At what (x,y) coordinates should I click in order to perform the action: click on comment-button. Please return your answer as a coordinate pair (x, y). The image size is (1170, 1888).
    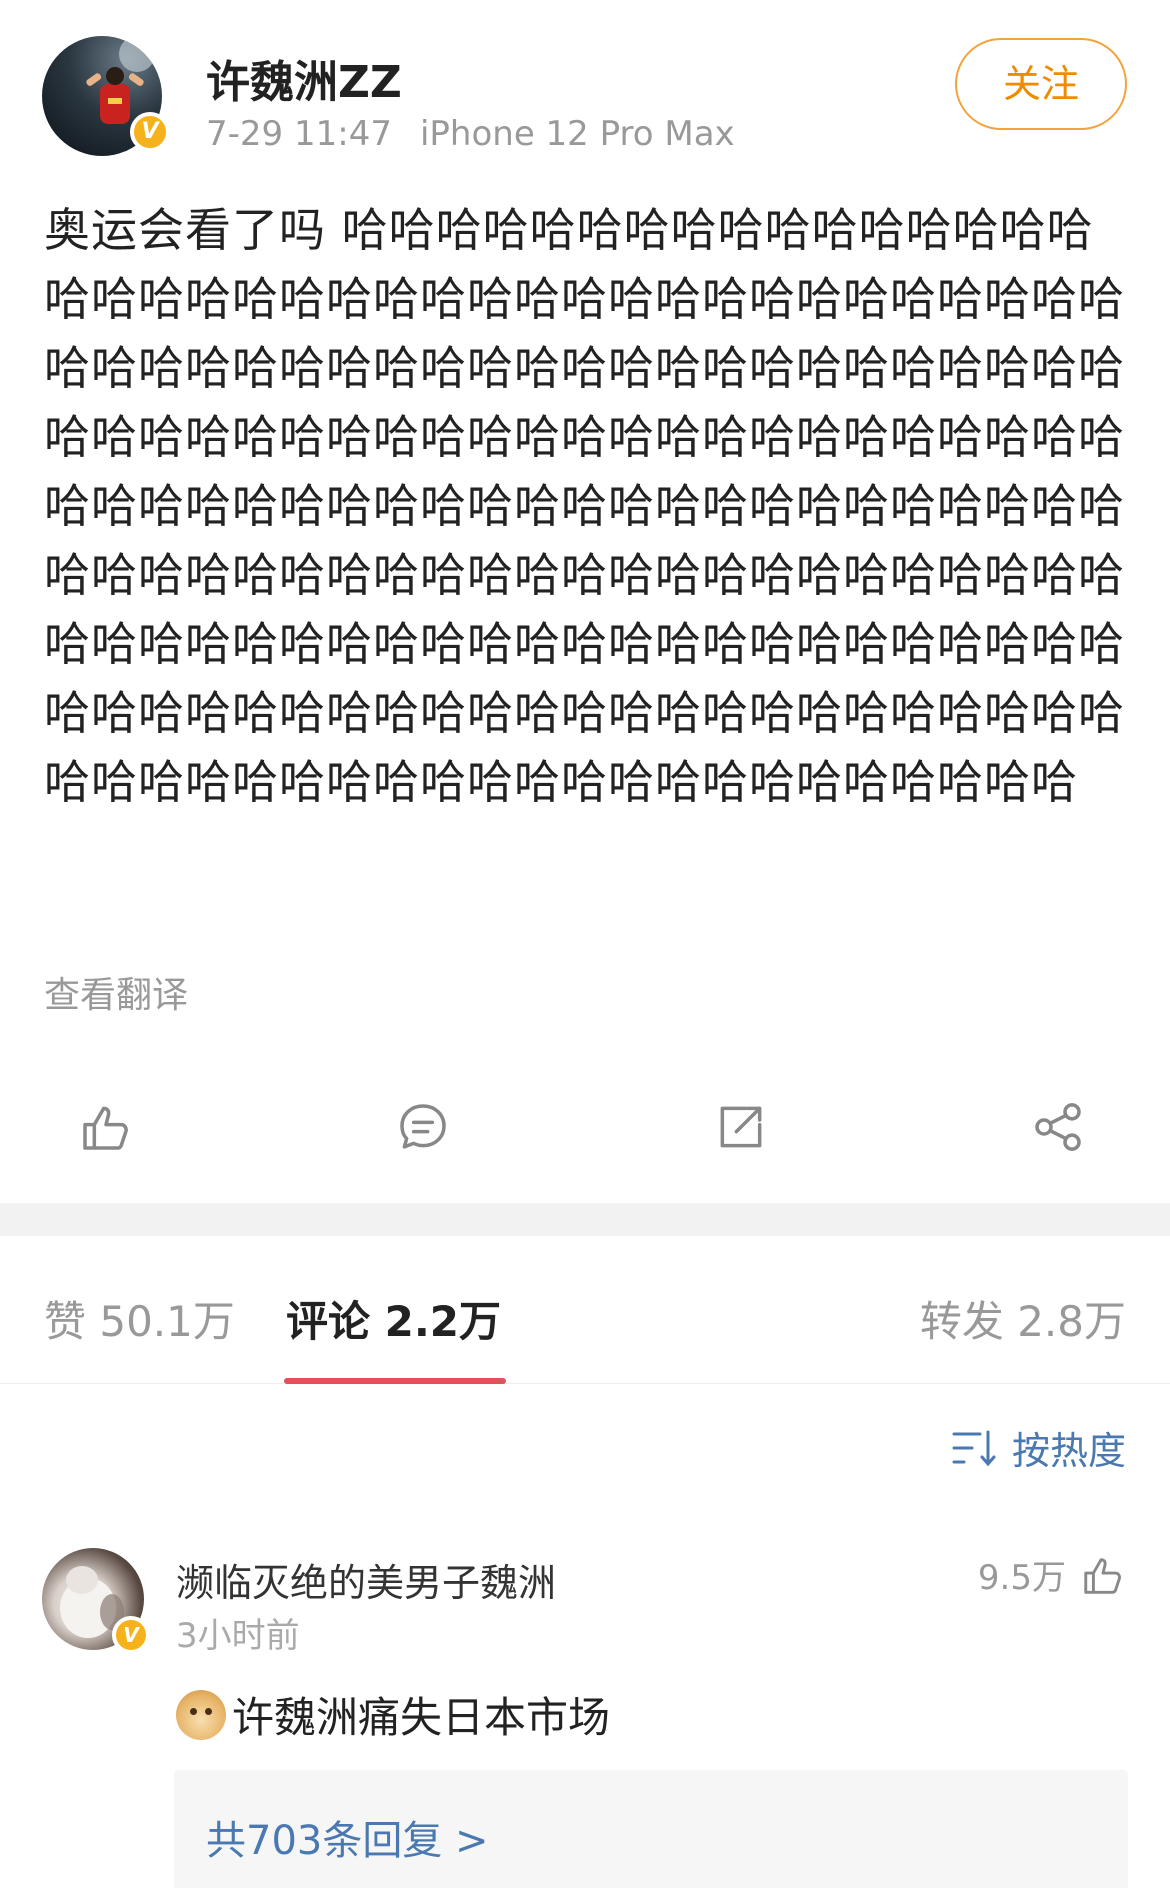
    Looking at the image, I should click on (423, 1127).